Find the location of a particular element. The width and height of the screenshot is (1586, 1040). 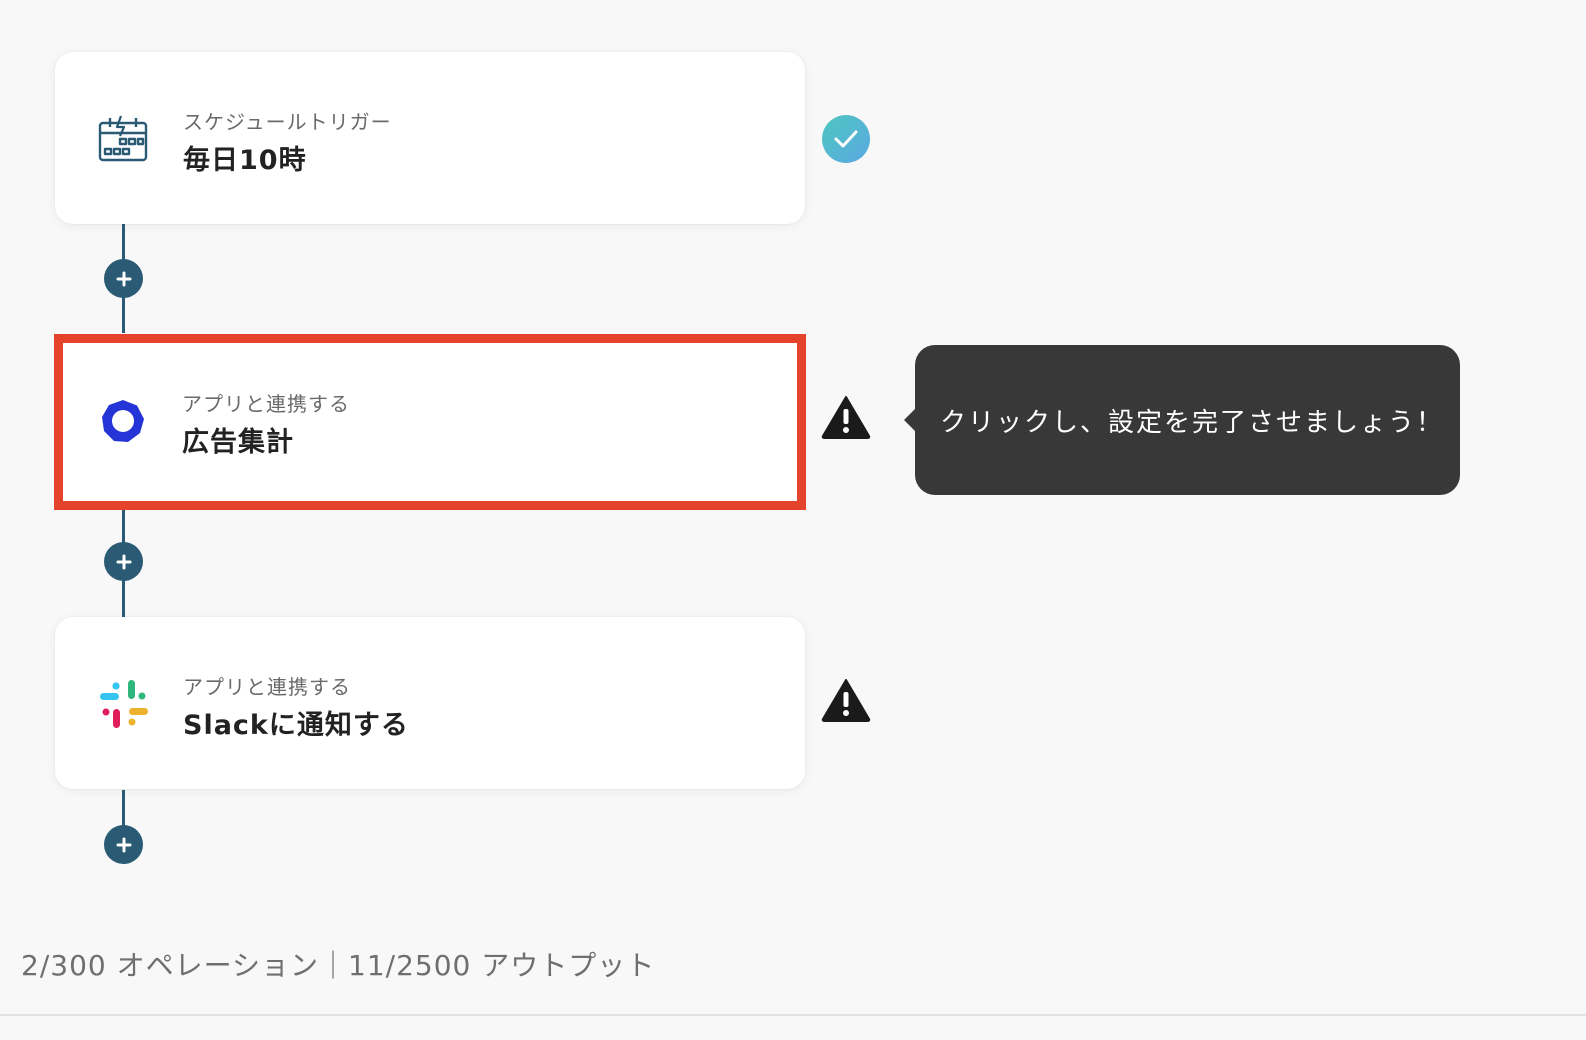

slack-icon is located at coordinates (124, 704).